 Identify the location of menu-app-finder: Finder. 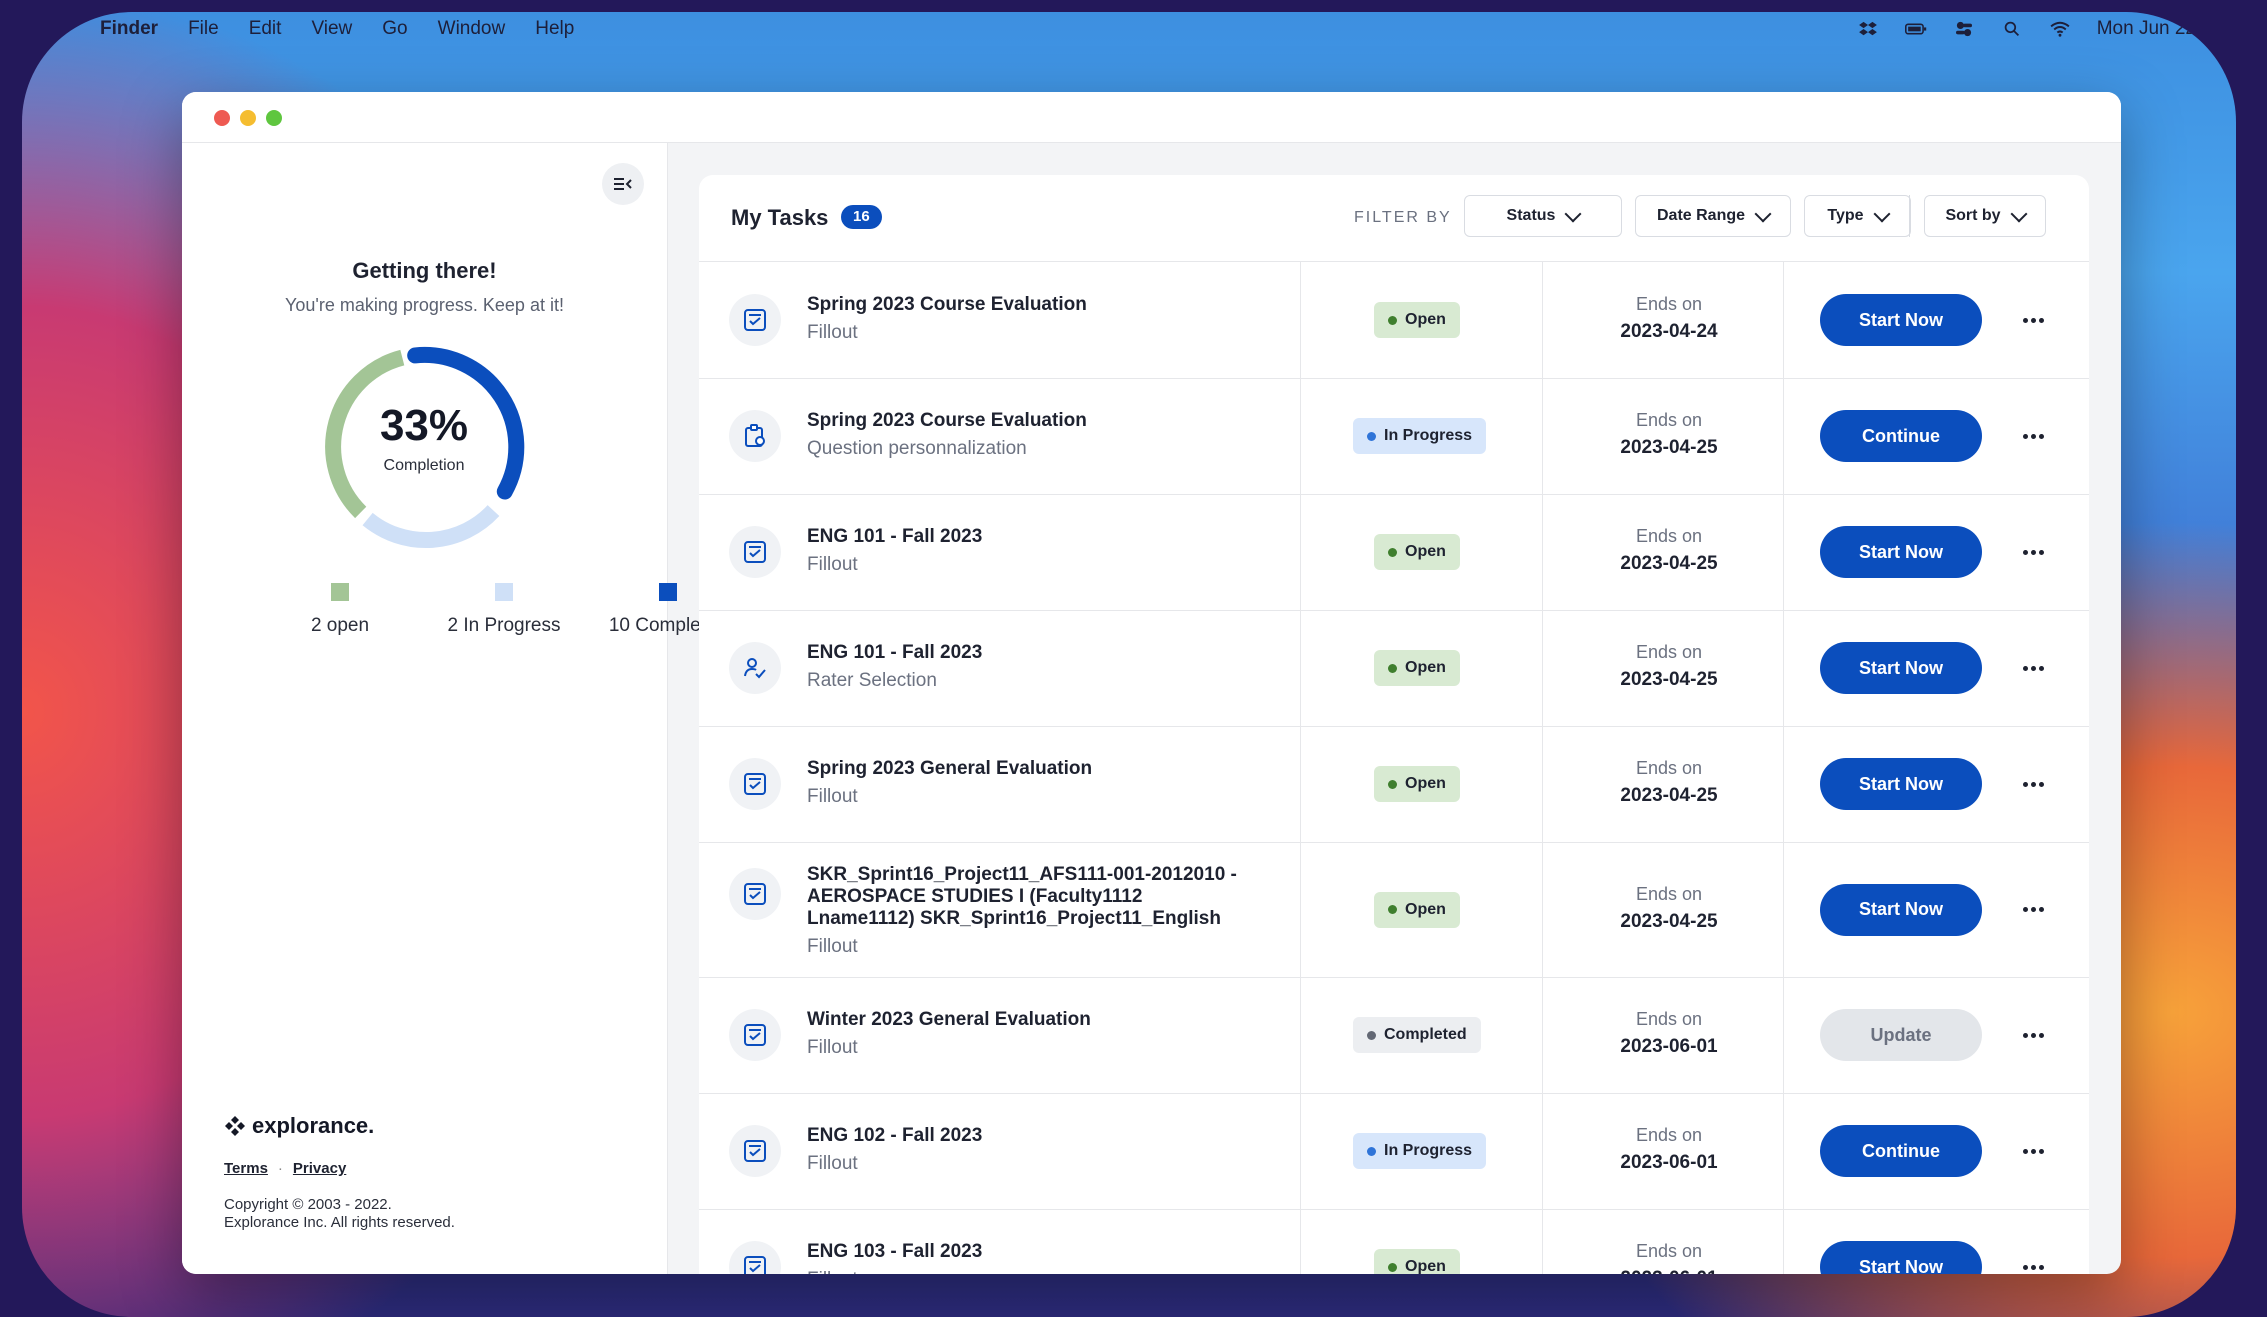
(129, 29).